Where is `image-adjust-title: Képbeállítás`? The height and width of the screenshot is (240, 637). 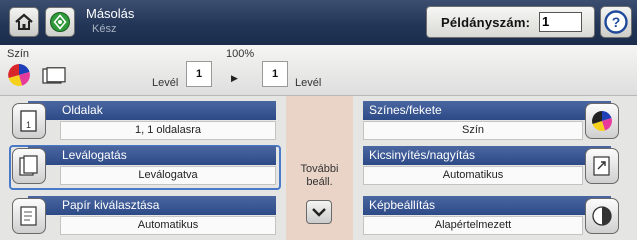 image-adjust-title: Képbeállítás is located at coordinates (487, 205).